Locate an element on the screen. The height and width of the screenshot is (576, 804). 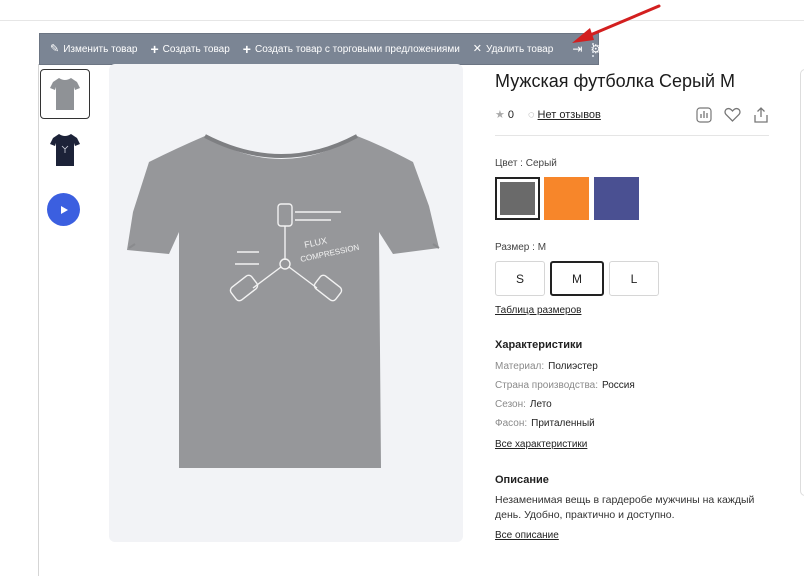
spec-row: Страна производства: Россия is located at coordinates (565, 385).